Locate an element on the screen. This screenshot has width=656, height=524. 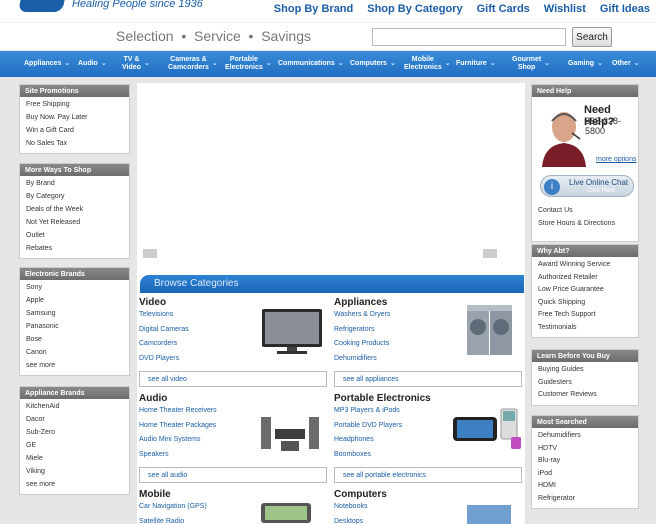
category-title: Portable Electronics is located at coordinates (429, 398).